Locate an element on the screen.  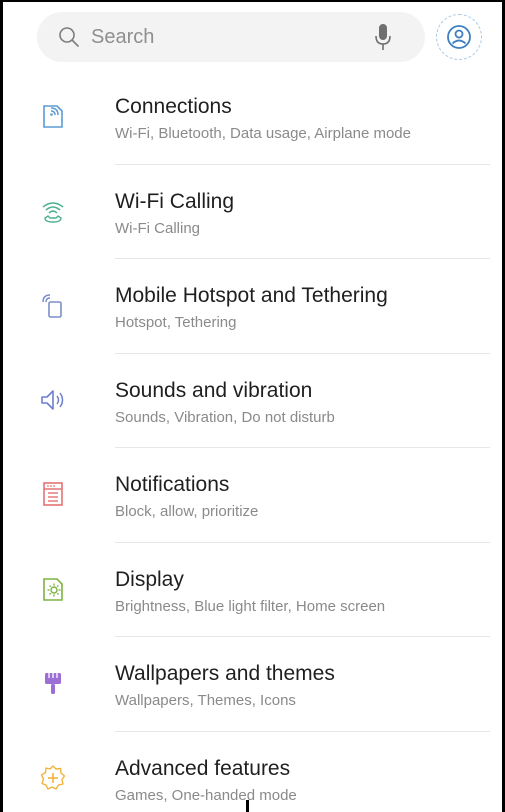
settings-item-advanced-features: Advanced features Games, One-handed mode is located at coordinates (252, 772).